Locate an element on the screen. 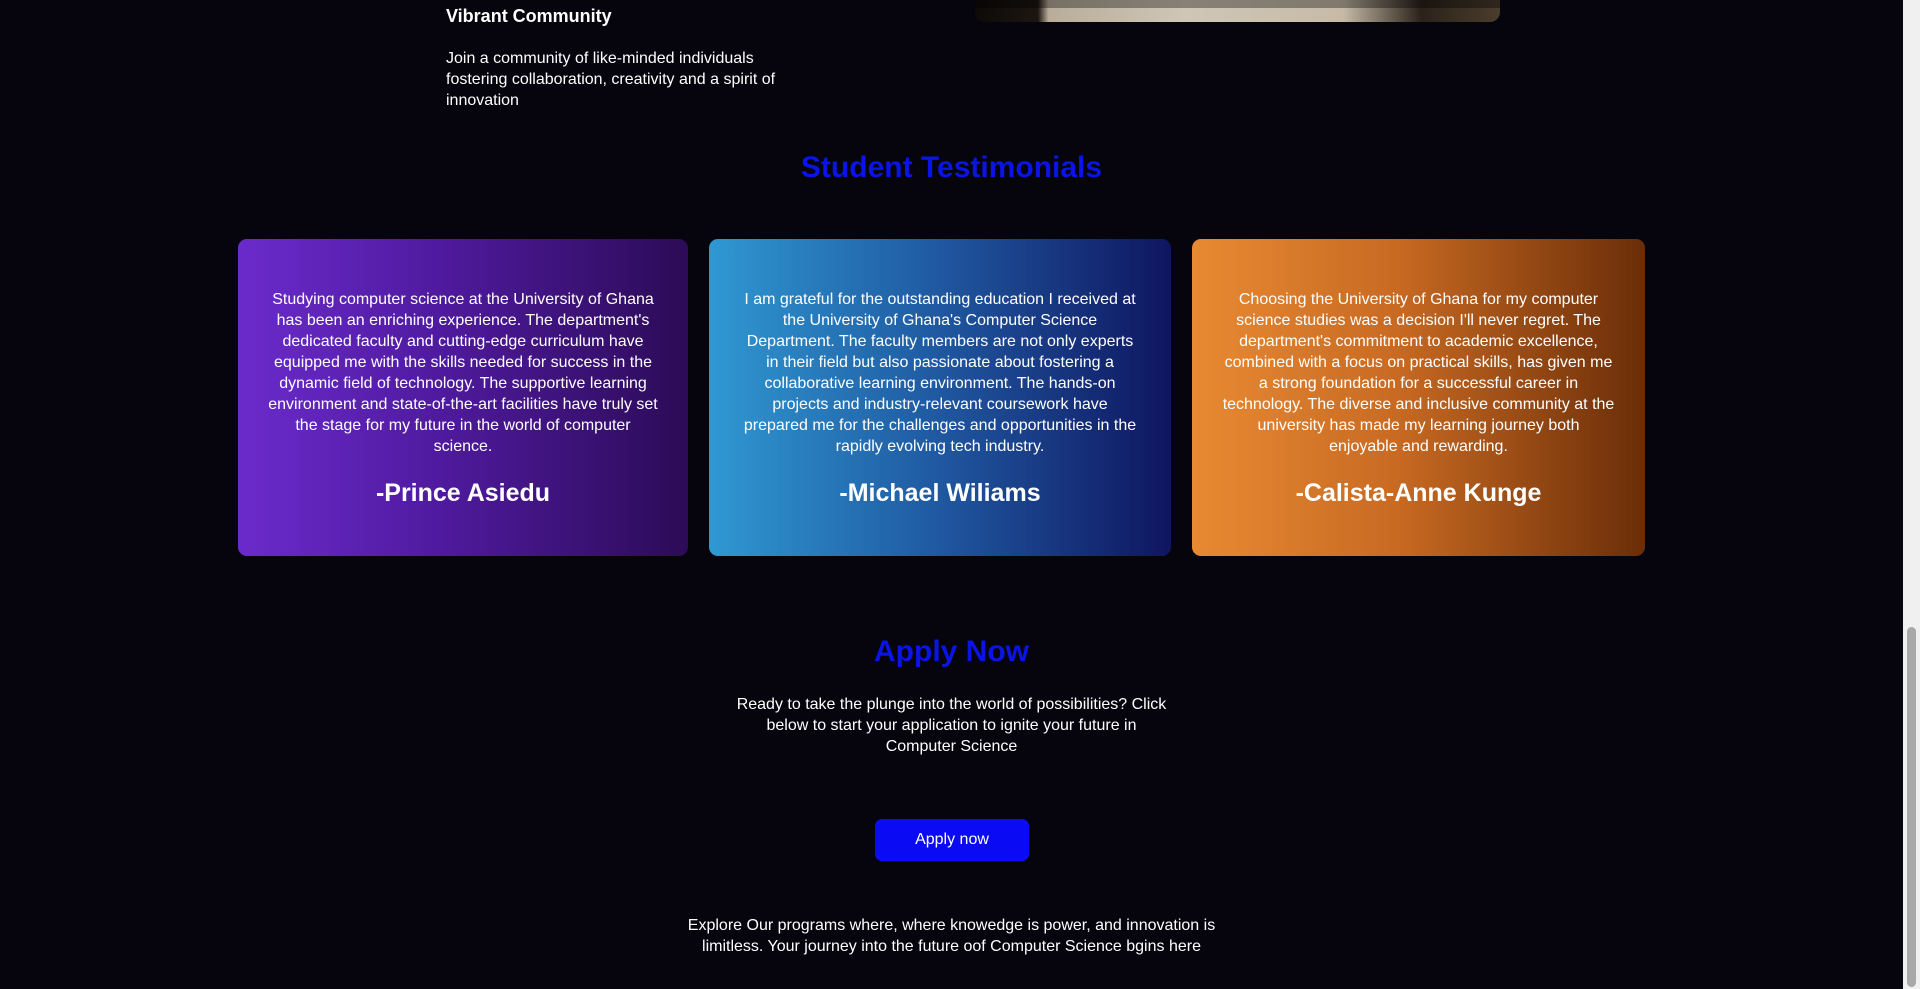 The width and height of the screenshot is (1920, 989). feature-title: Vibrant Community is located at coordinates (529, 16).